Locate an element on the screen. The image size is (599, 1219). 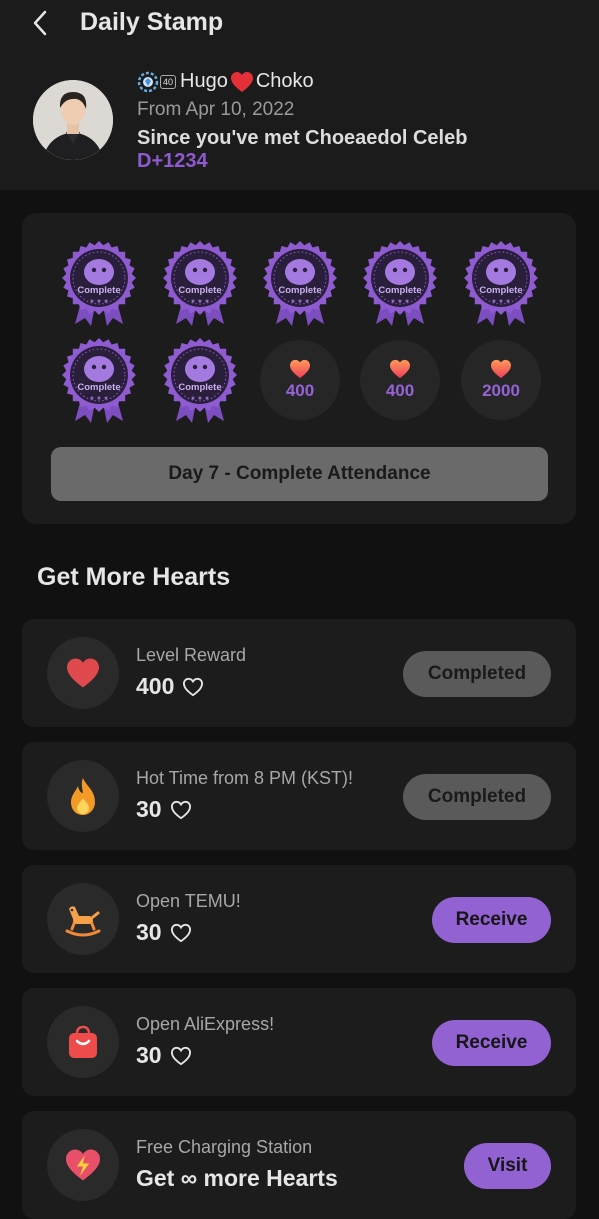
visit-button: Visit is located at coordinates (507, 1166).